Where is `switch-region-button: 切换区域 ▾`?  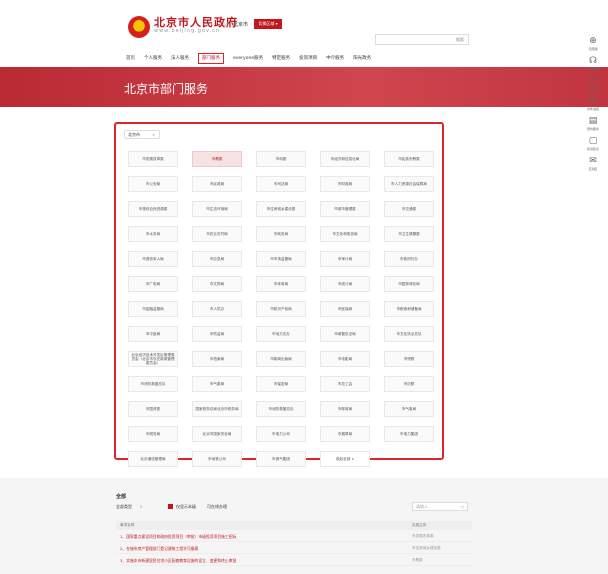
switch-region-button: 切换区域 ▾ is located at coordinates (268, 24).